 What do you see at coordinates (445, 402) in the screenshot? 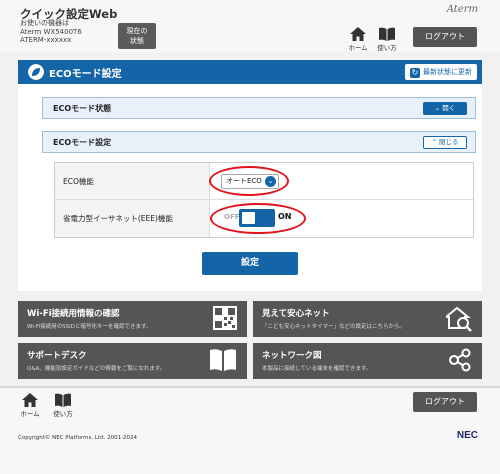
I see `footer-logout-button: ログアウト` at bounding box center [445, 402].